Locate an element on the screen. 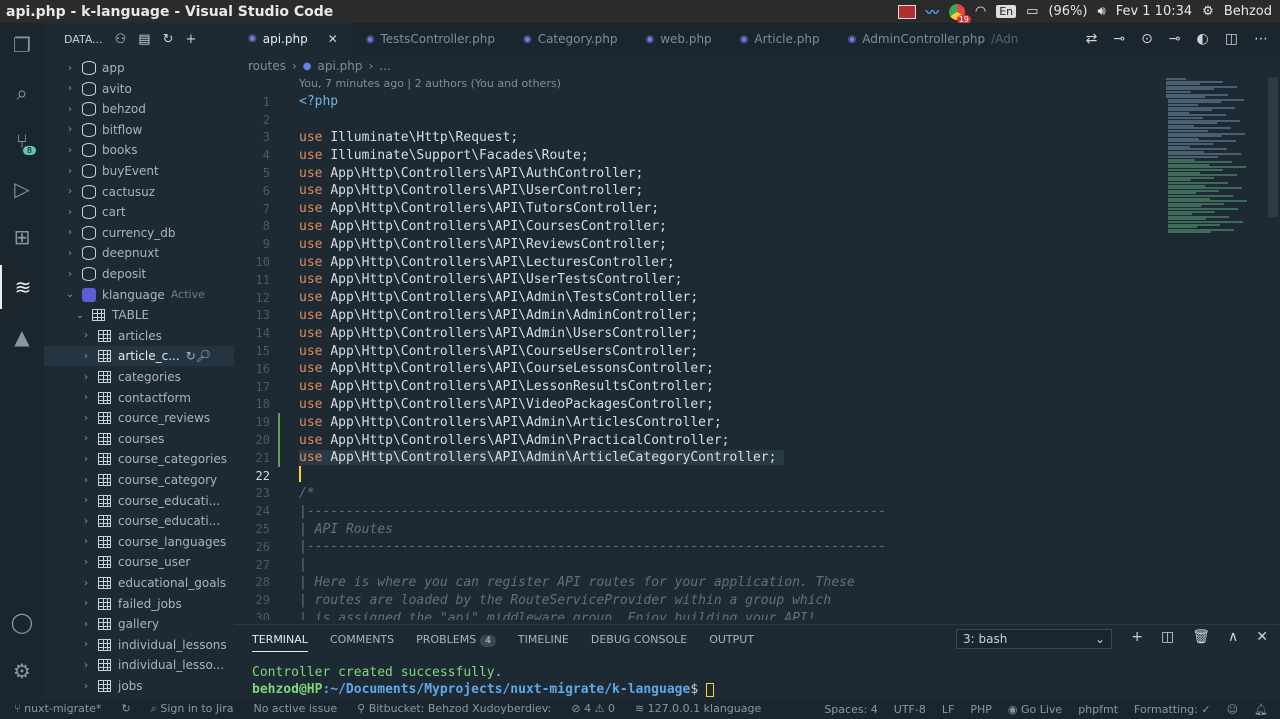 The height and width of the screenshot is (719, 1280). split-terminal-icon: ◫ is located at coordinates (1167, 637).